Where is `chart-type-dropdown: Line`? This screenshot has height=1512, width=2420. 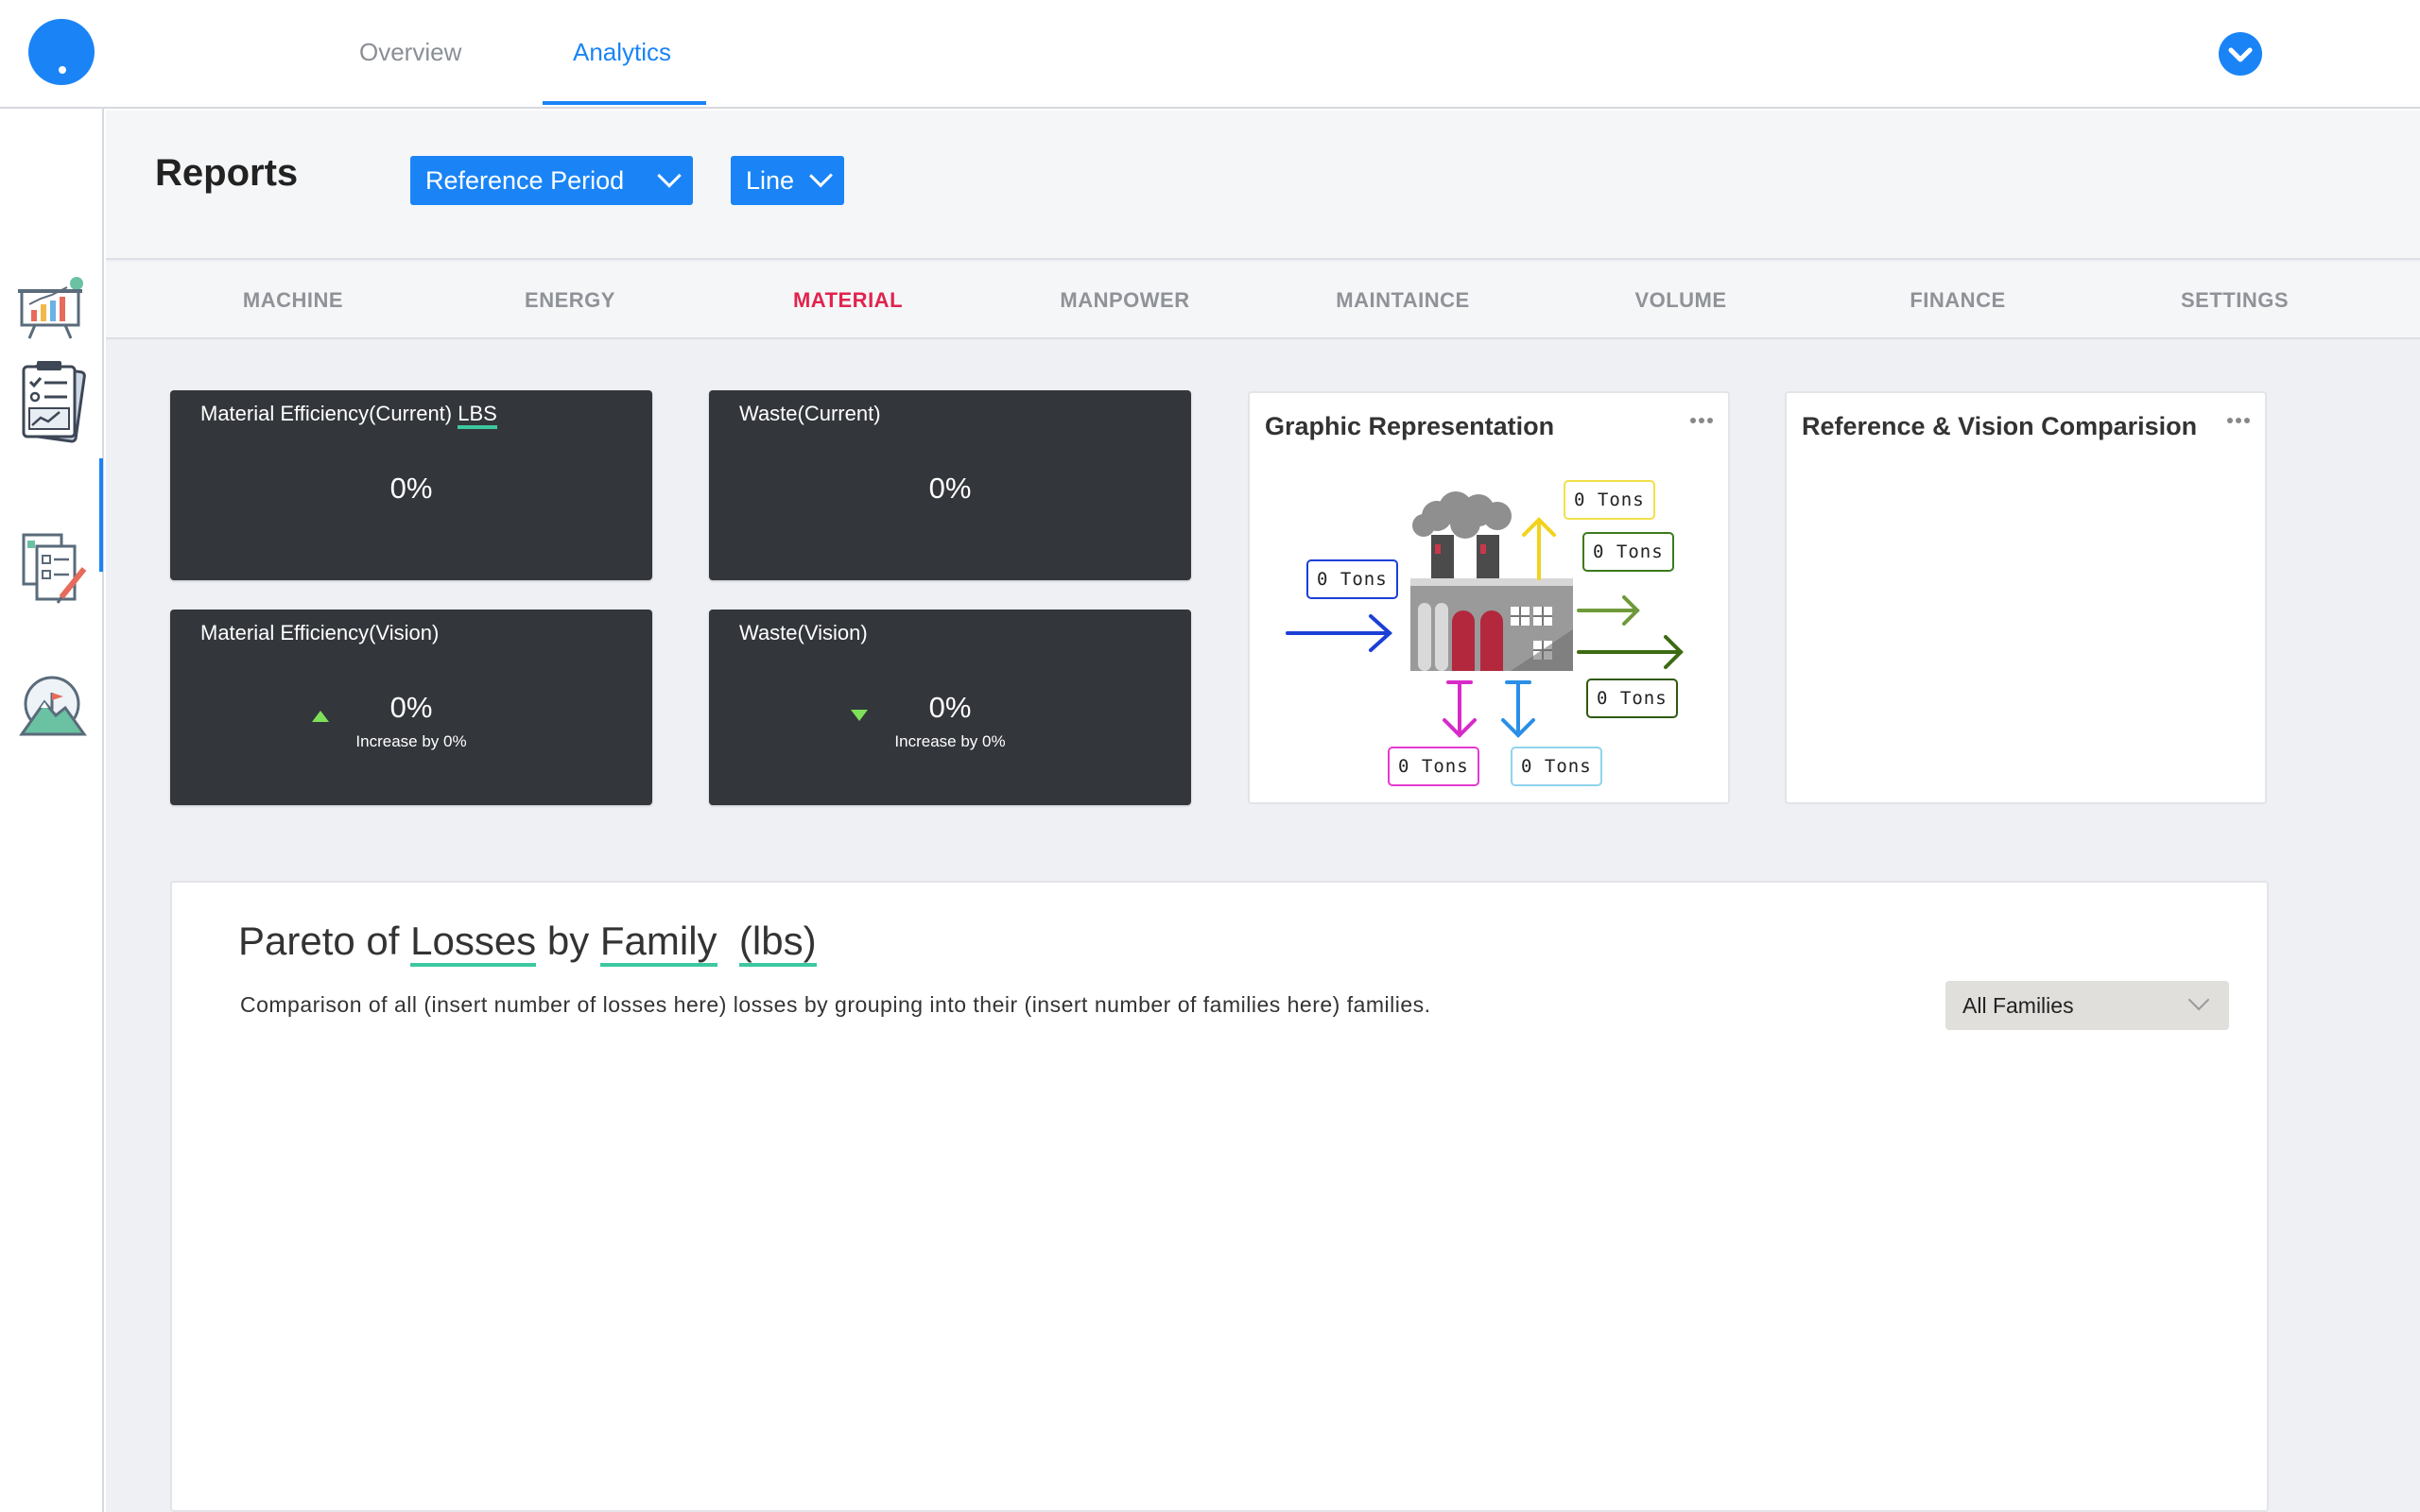
chart-type-dropdown: Line is located at coordinates (787, 180).